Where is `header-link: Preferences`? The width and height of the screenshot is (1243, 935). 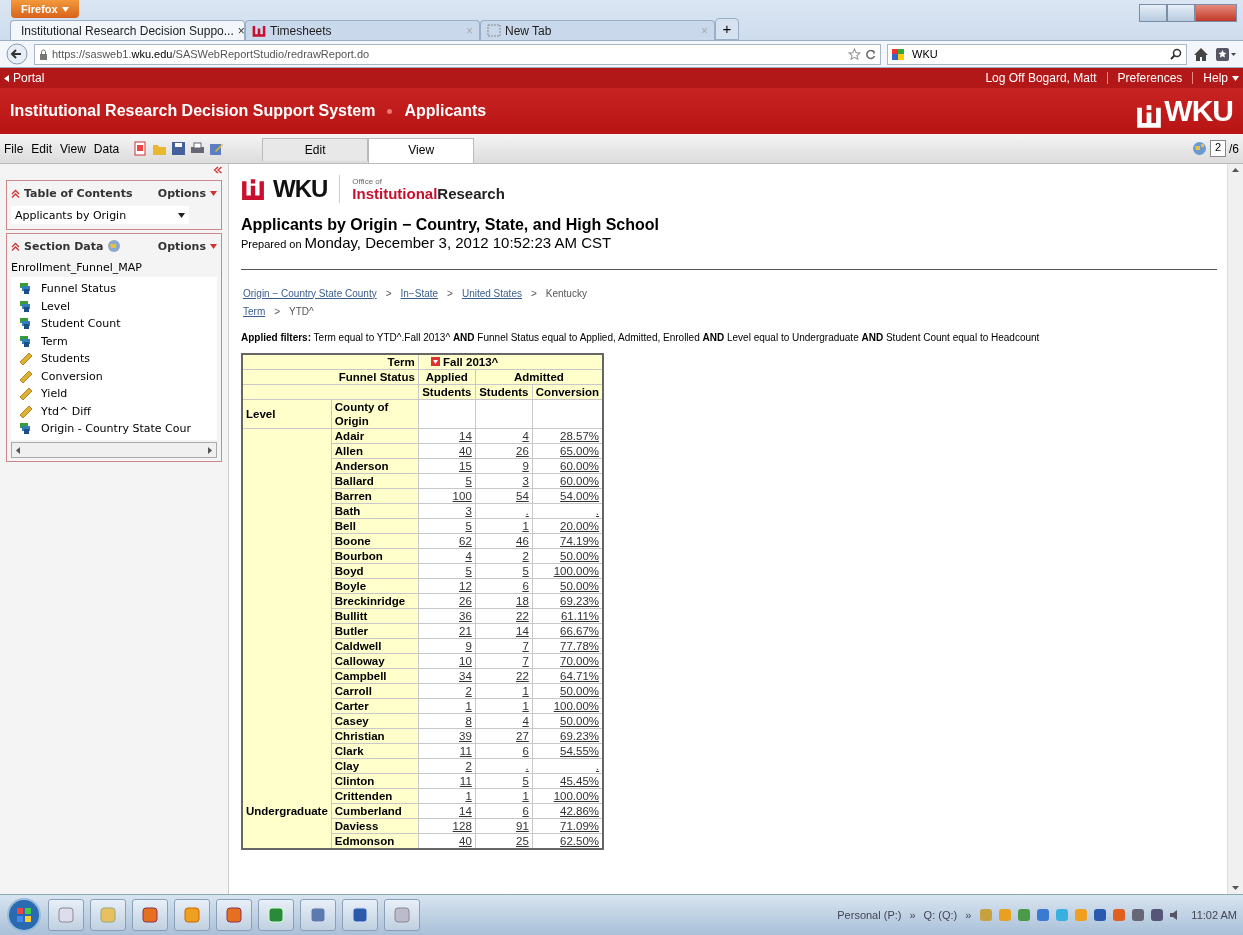
header-link: Preferences is located at coordinates (1150, 78).